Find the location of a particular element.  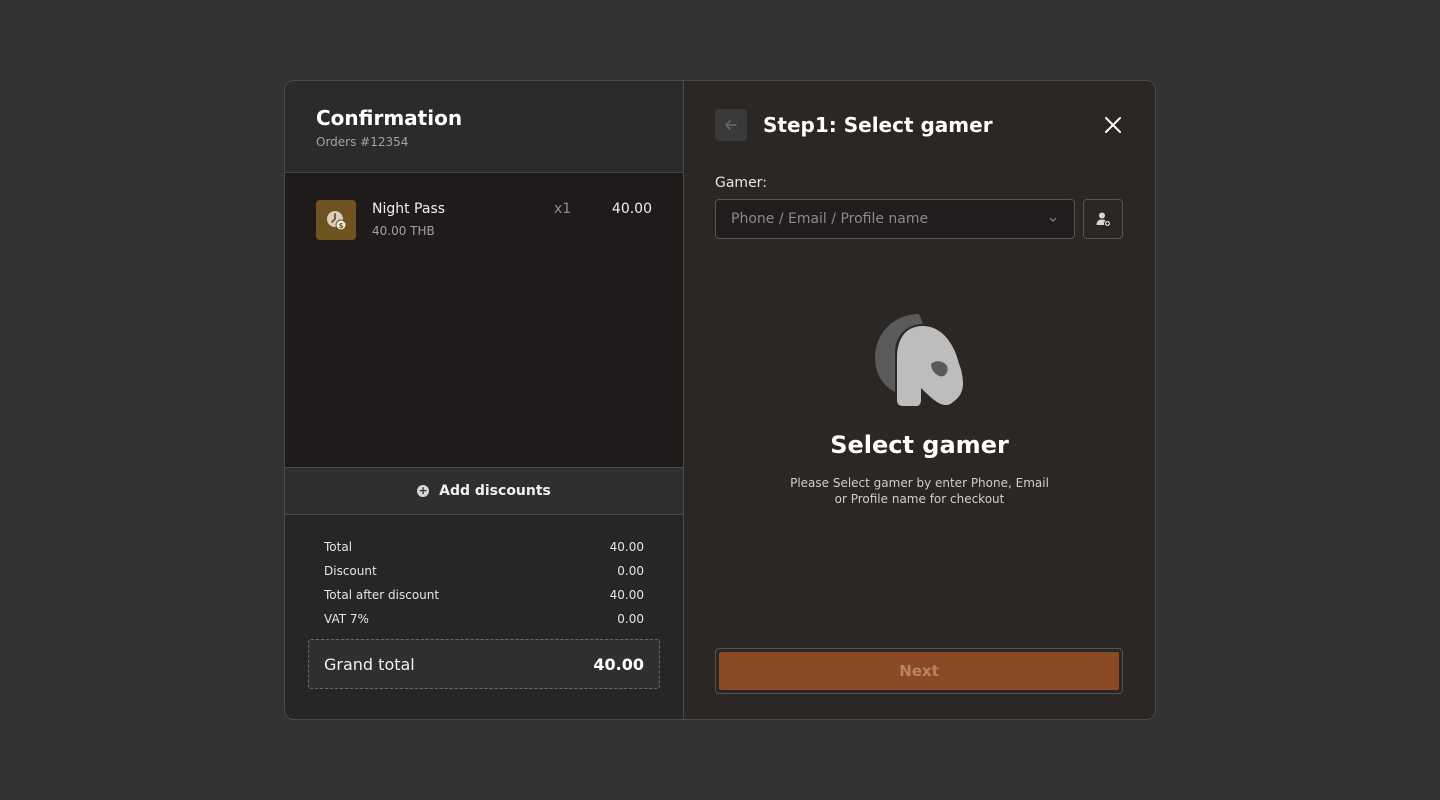

page-title: Confirmation is located at coordinates (389, 118).